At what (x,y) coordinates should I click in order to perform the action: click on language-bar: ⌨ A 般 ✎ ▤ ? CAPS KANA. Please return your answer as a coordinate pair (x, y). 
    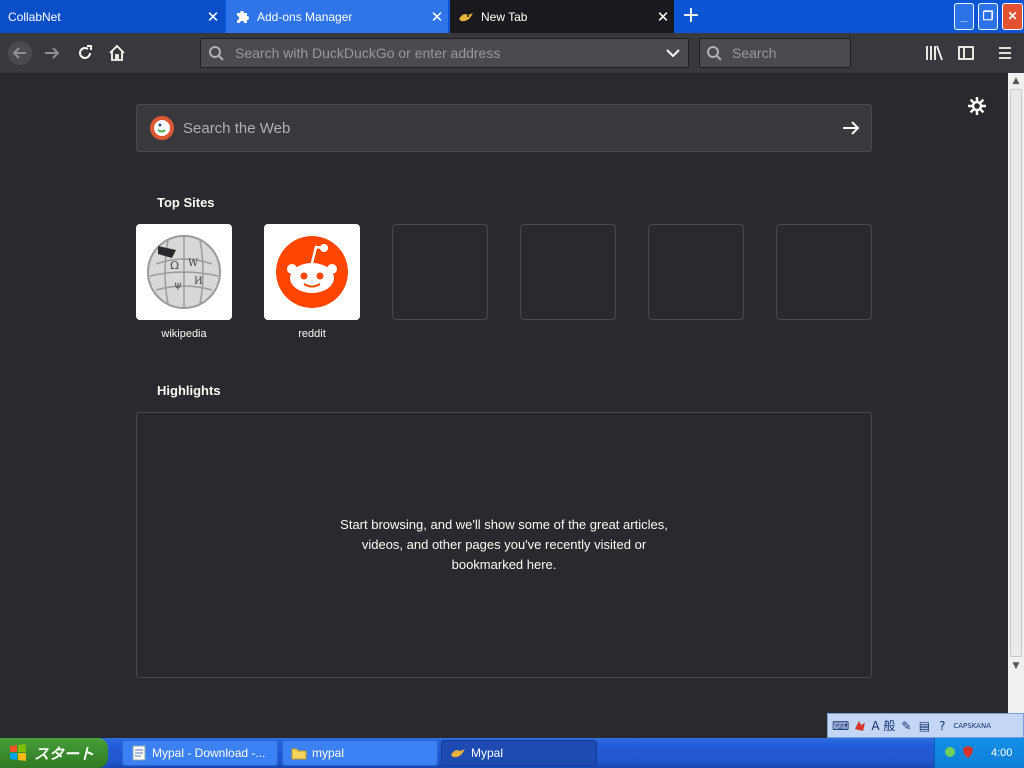
    Looking at the image, I should click on (925, 725).